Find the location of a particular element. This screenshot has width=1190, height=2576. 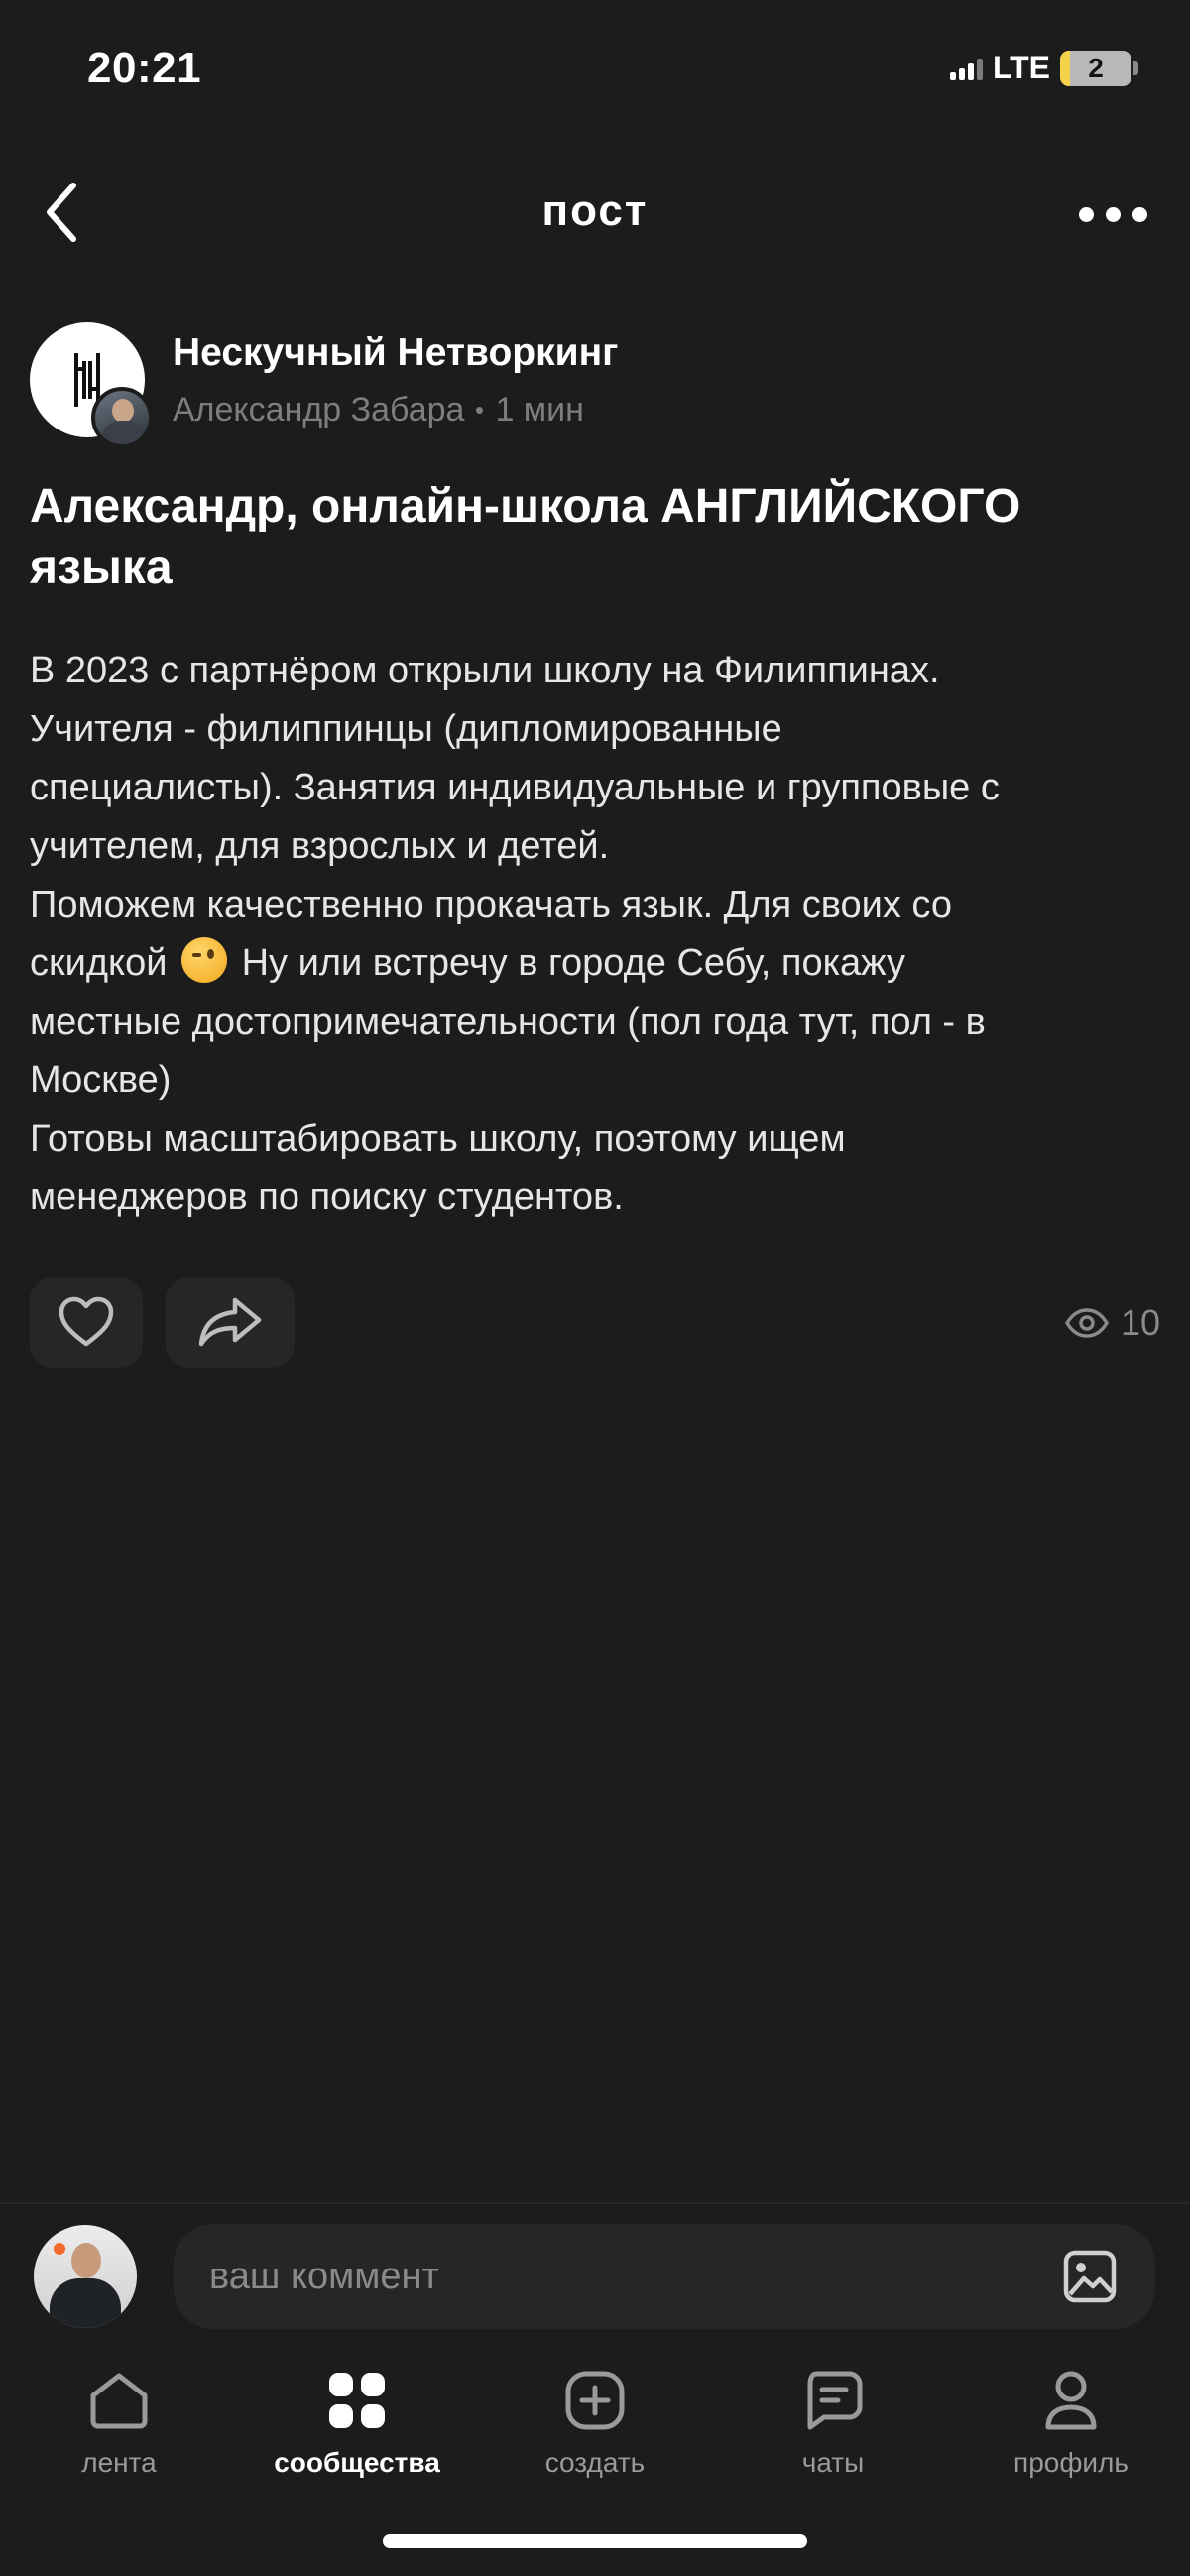

battery-level: 2 is located at coordinates (1096, 67).